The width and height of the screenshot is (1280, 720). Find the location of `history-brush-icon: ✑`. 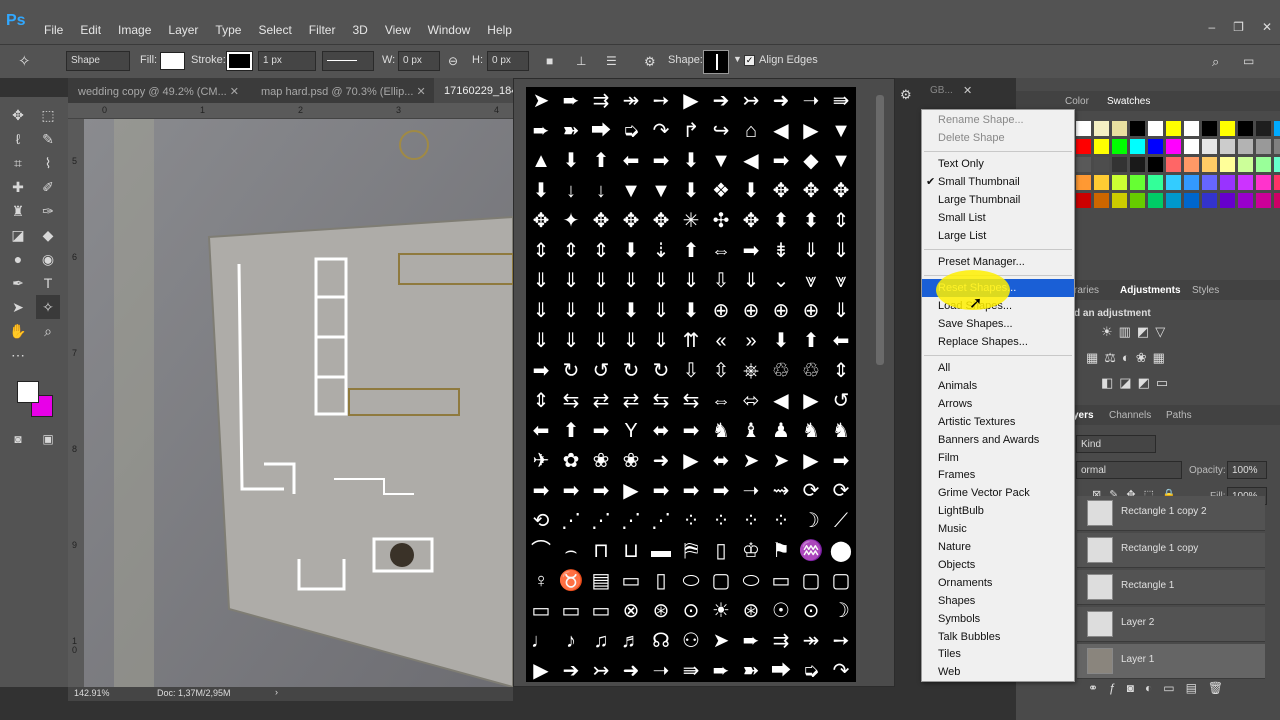

history-brush-icon: ✑ is located at coordinates (48, 211).